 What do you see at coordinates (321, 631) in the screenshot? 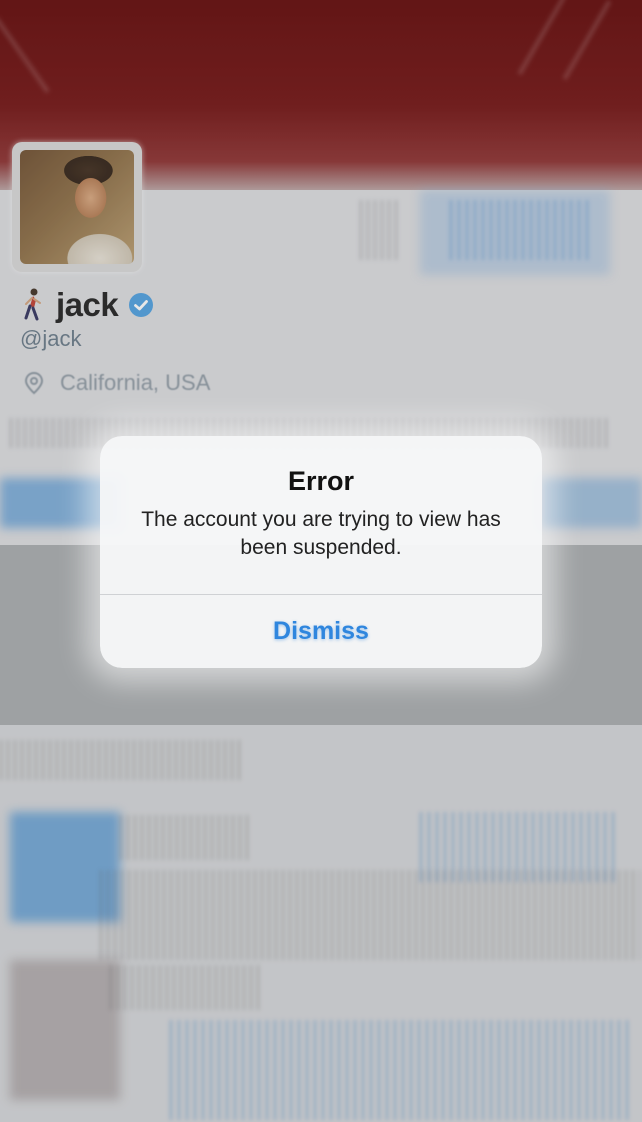
I see `dismiss-button: Dismiss` at bounding box center [321, 631].